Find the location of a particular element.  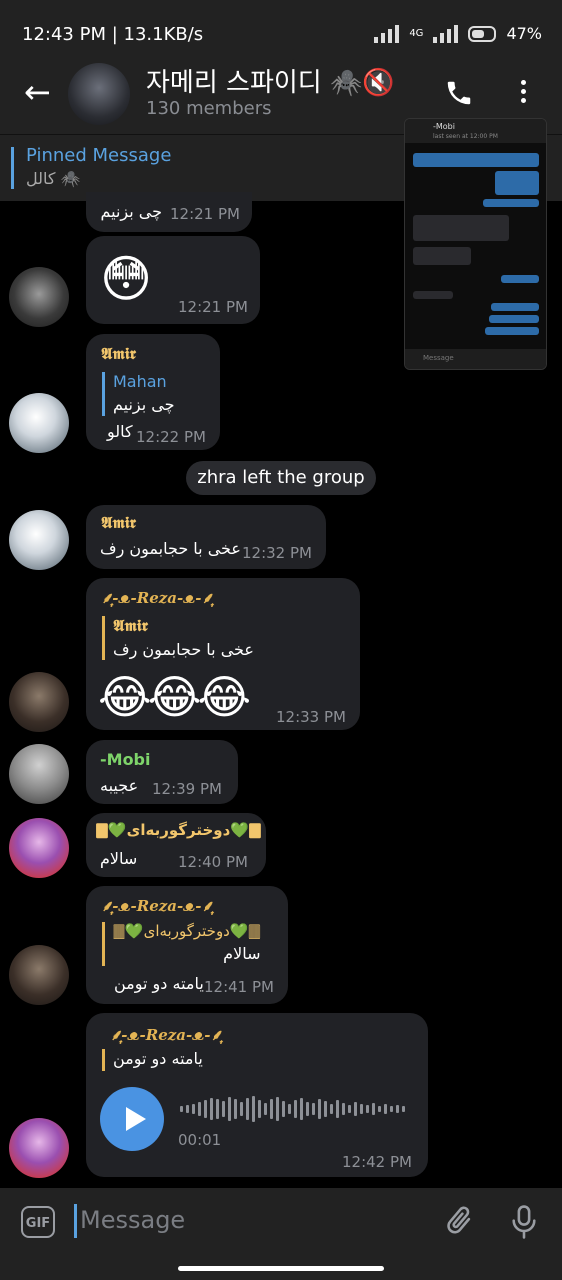

phone-icon is located at coordinates (459, 95).